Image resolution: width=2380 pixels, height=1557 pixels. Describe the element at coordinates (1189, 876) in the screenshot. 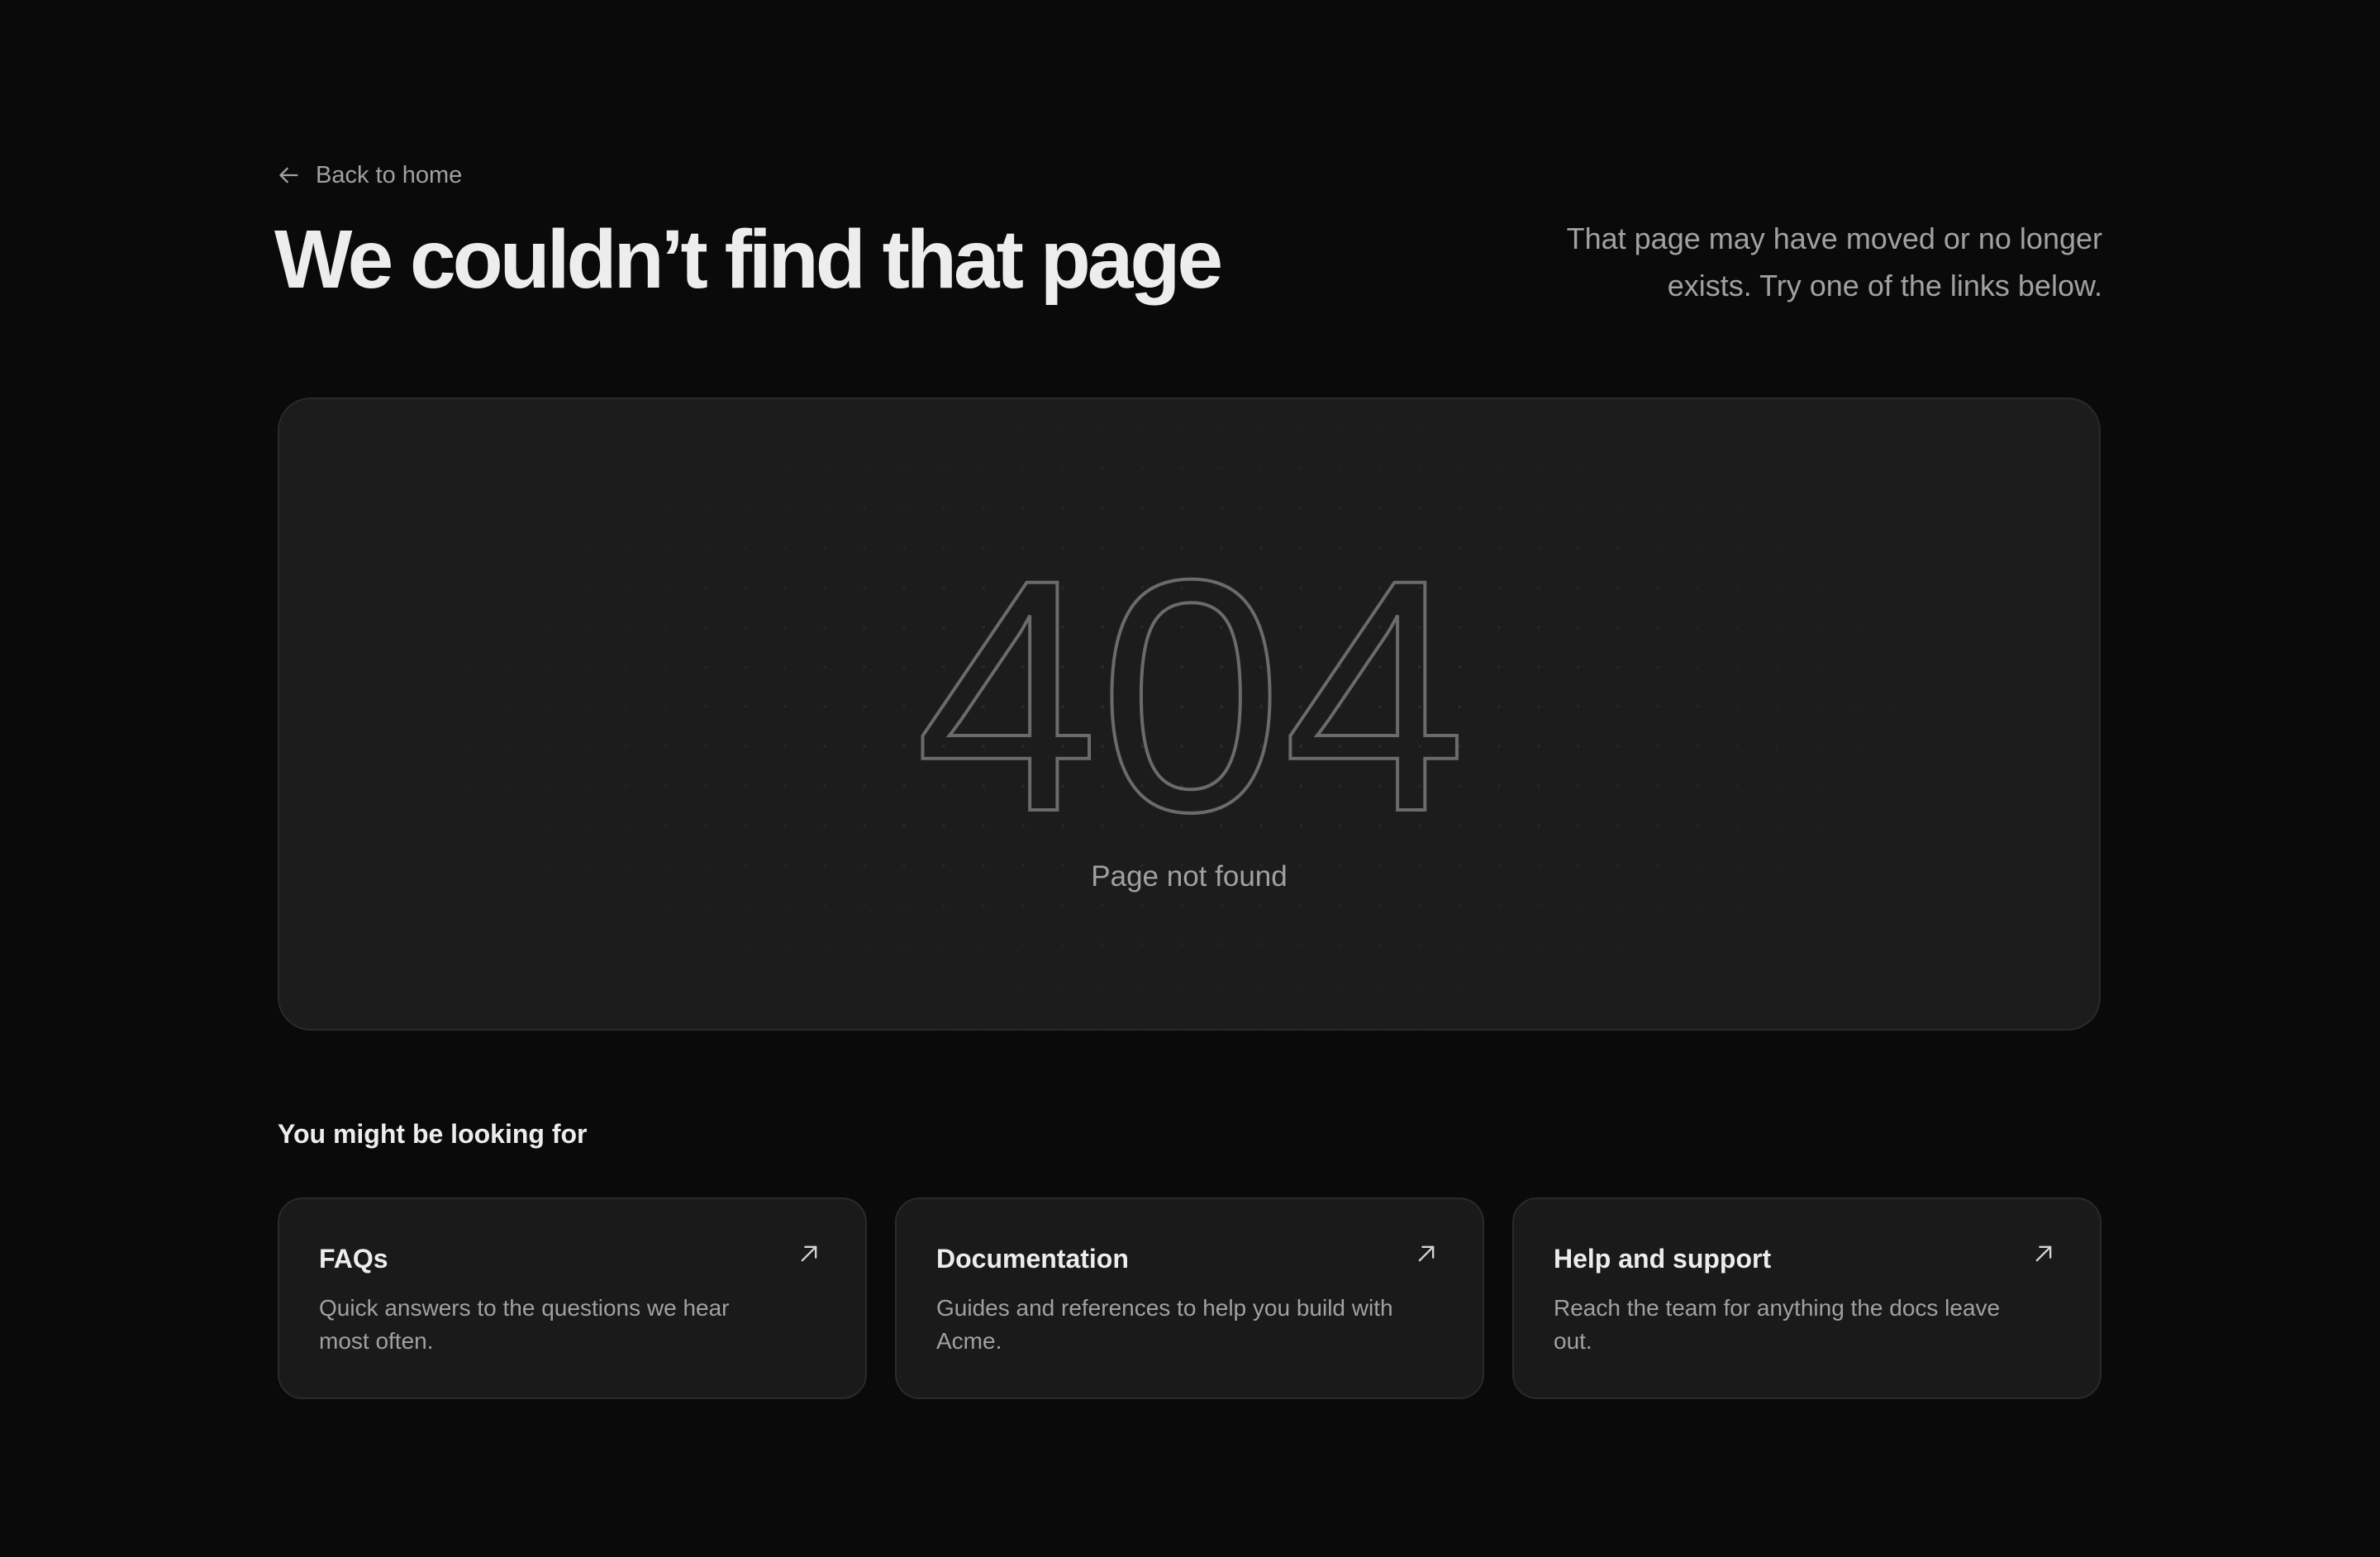

I see `error-caption: Page not found` at that location.